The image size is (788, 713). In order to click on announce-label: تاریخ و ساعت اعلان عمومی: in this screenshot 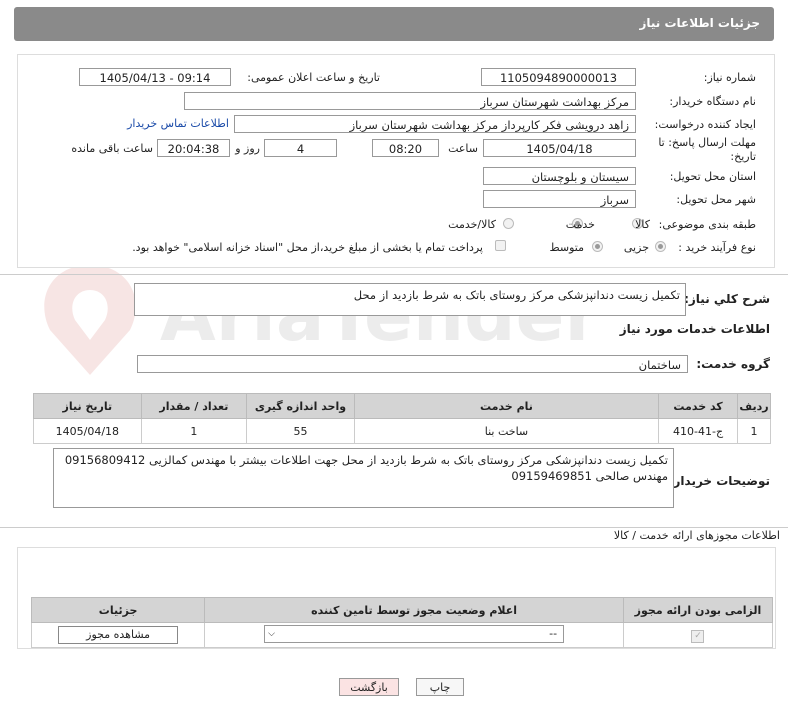, I will do `click(313, 77)`.